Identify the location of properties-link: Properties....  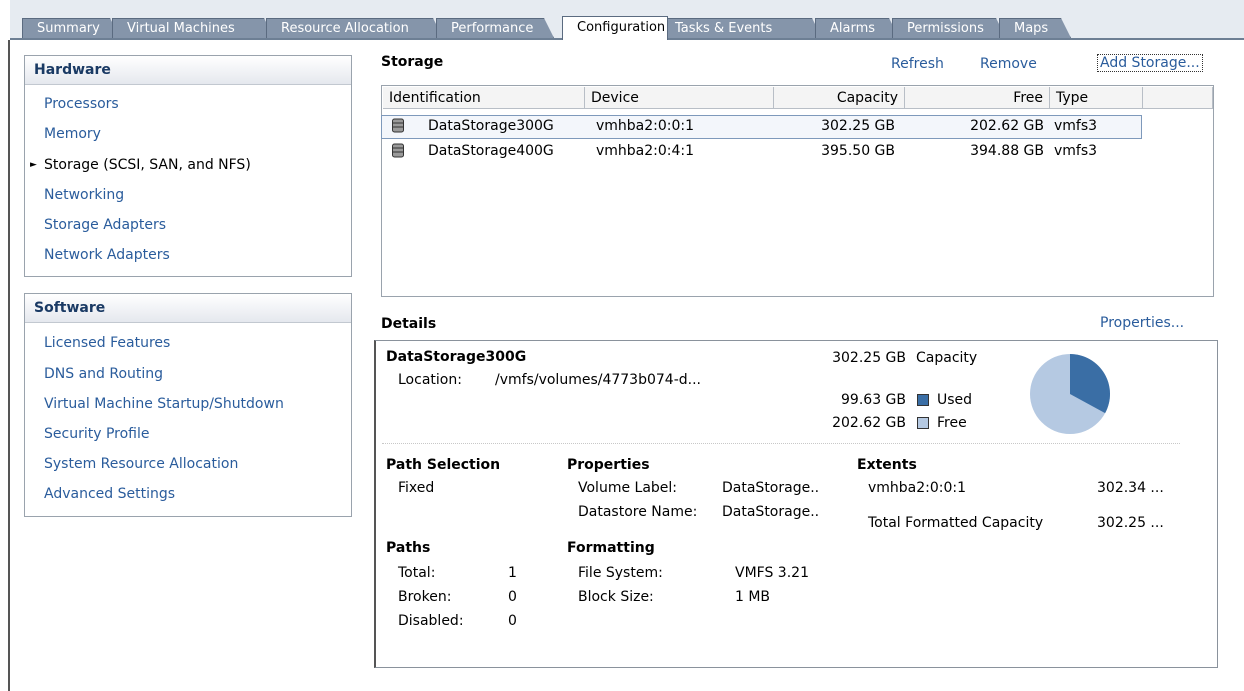
(1142, 323).